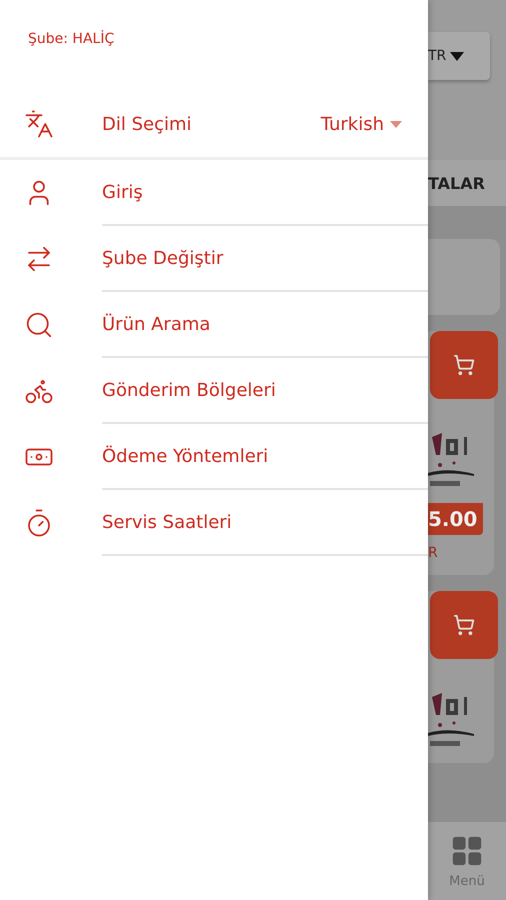 This screenshot has width=506, height=900. Describe the element at coordinates (456, 519) in the screenshot. I see `price-tag: 5.00` at that location.